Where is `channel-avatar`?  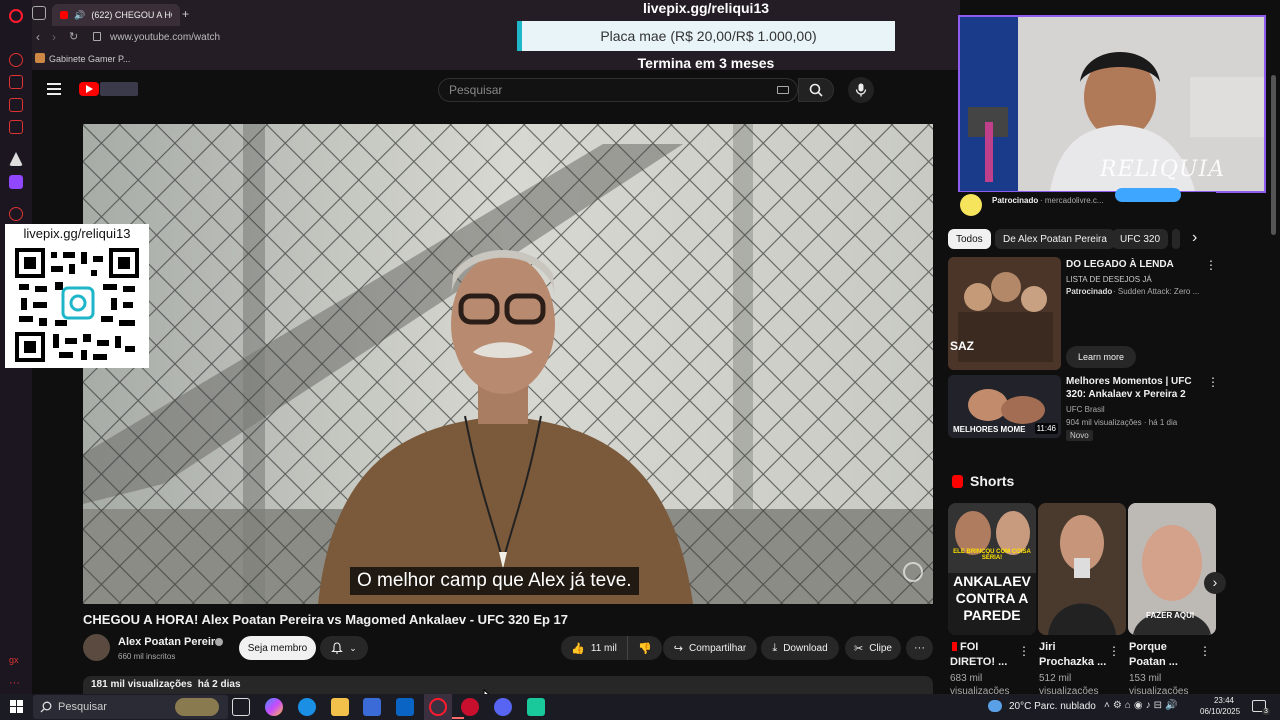 channel-avatar is located at coordinates (96, 647).